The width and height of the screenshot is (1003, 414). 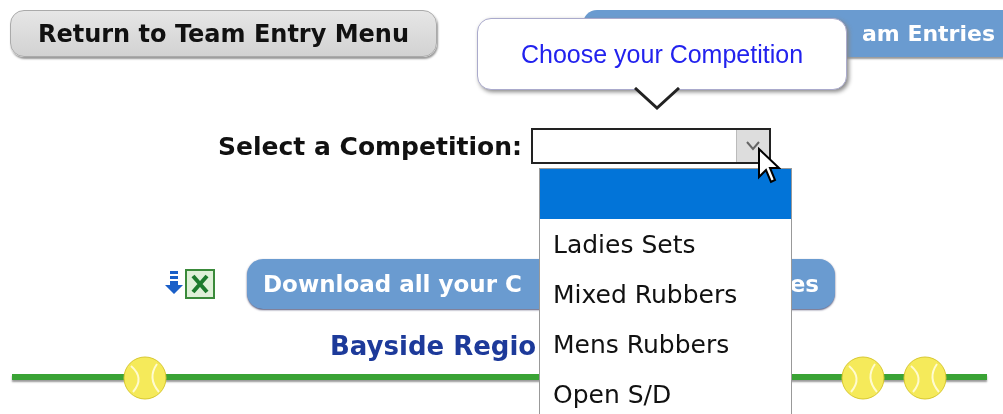 I want to click on select-label: Select a Competition:, so click(x=370, y=146).